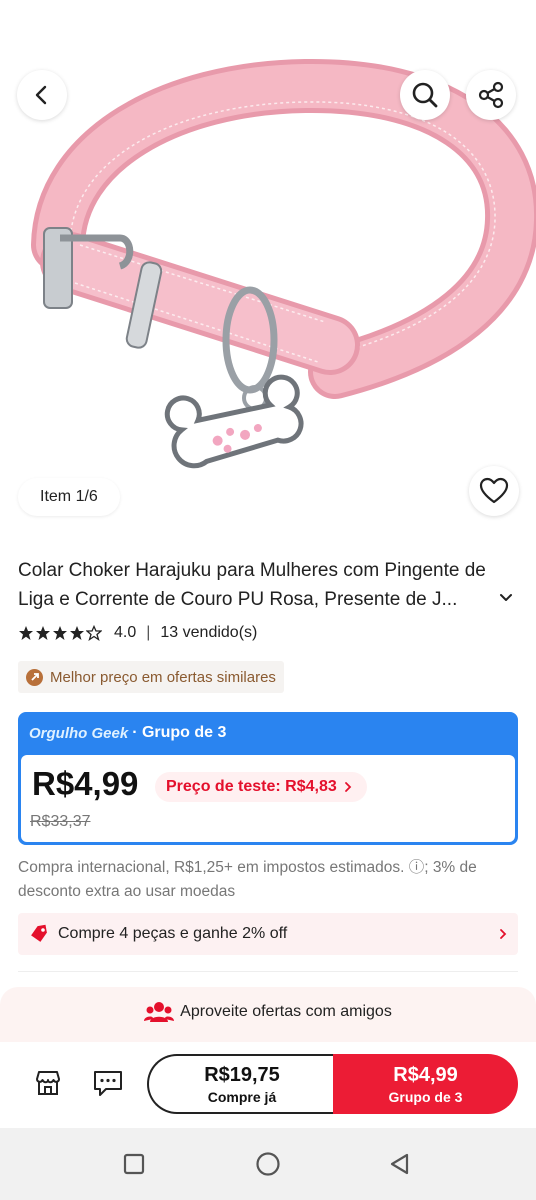  I want to click on whatsapp-icon, so click(82, 26).